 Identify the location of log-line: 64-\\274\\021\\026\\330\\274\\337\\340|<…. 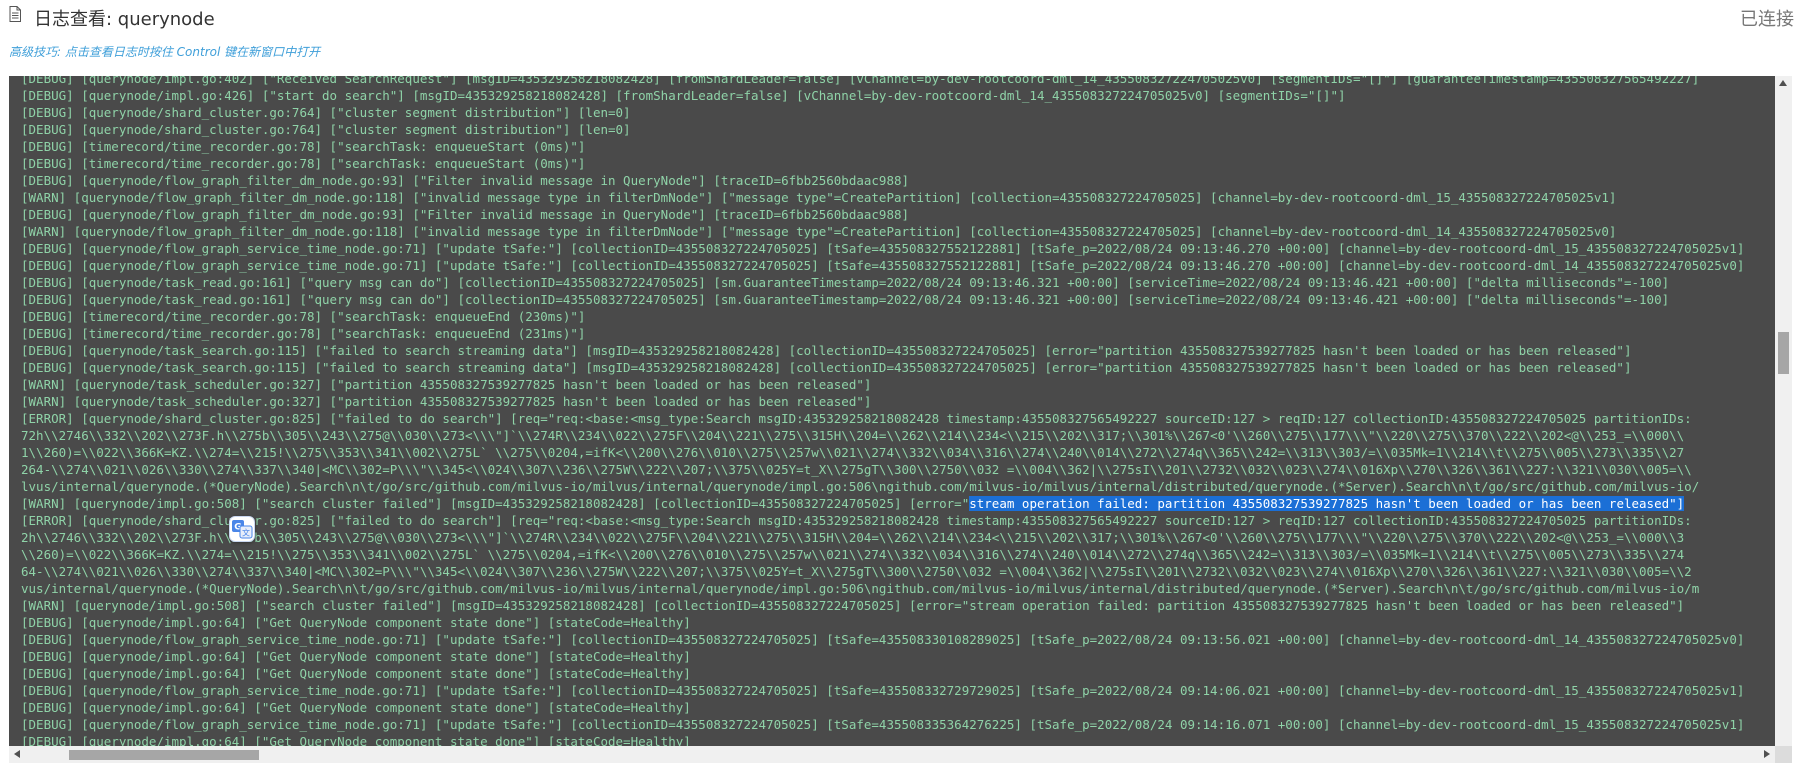
(856, 571).